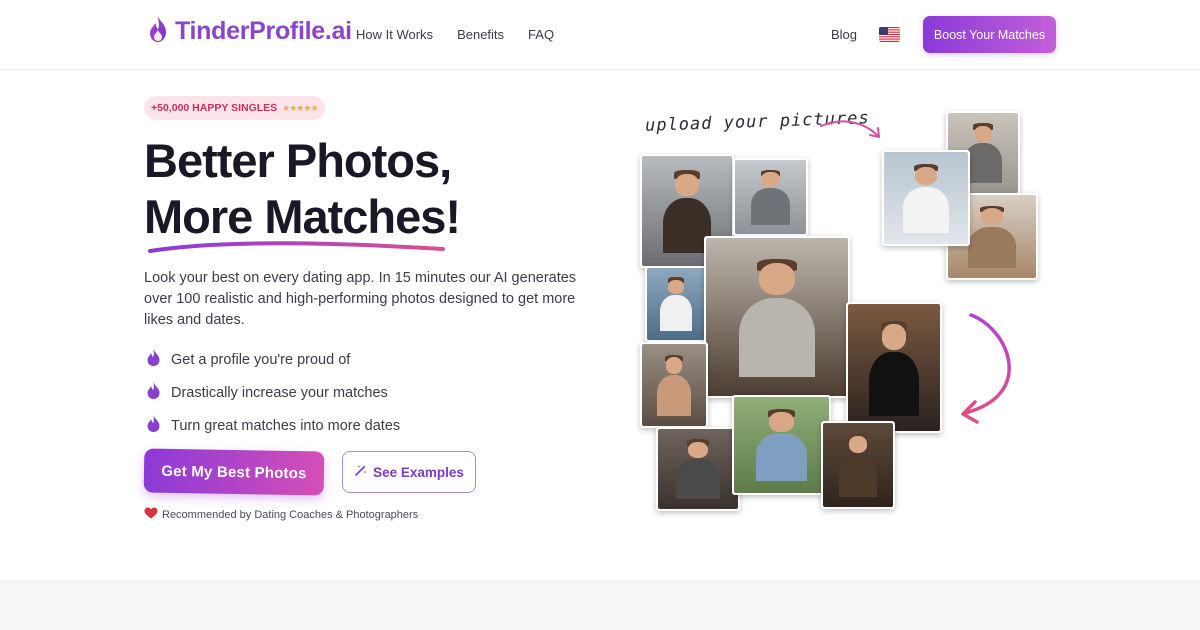  I want to click on see-examples-button: See Examples, so click(409, 472).